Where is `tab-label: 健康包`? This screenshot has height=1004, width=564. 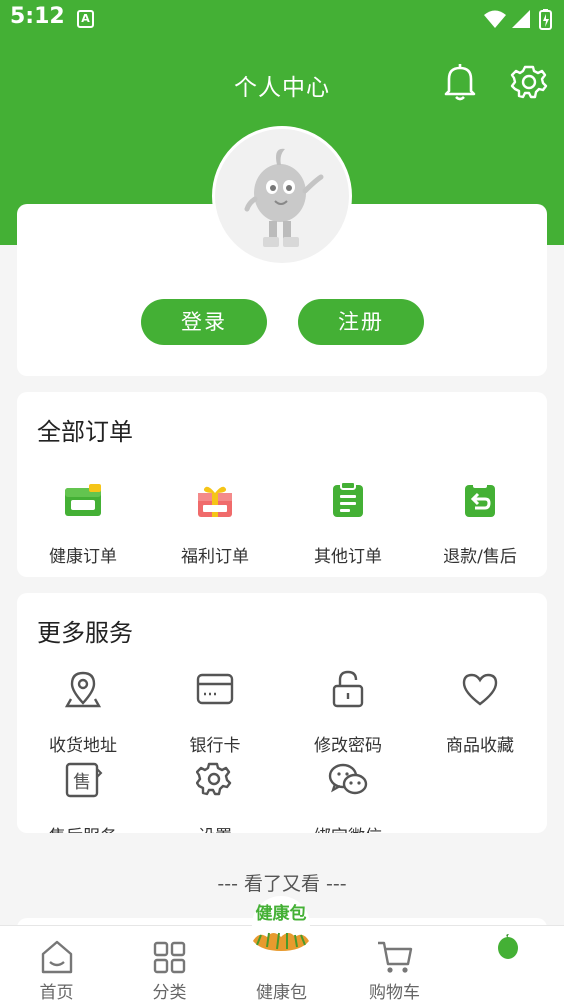 tab-label: 健康包 is located at coordinates (281, 993).